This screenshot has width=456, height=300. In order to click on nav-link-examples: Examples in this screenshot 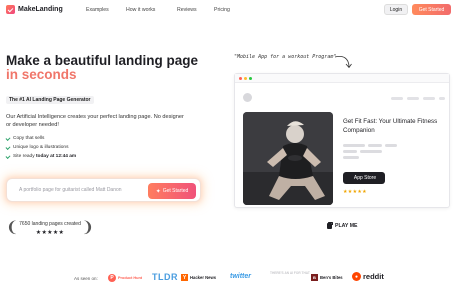, I will do `click(97, 10)`.